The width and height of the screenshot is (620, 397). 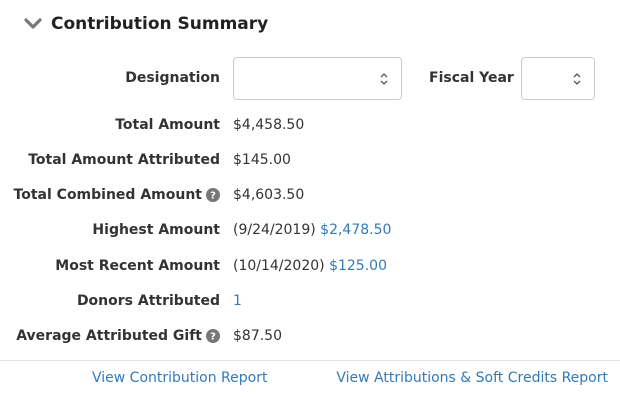 What do you see at coordinates (156, 230) in the screenshot?
I see `highest-amount-label: Highest Amount` at bounding box center [156, 230].